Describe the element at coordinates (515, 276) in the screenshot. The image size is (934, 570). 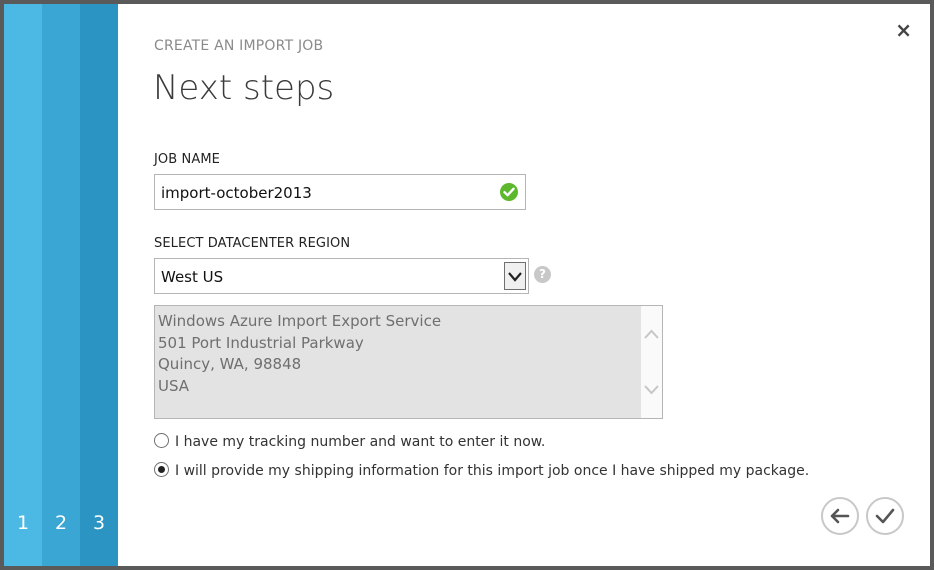
I see `chevron-down-icon` at that location.